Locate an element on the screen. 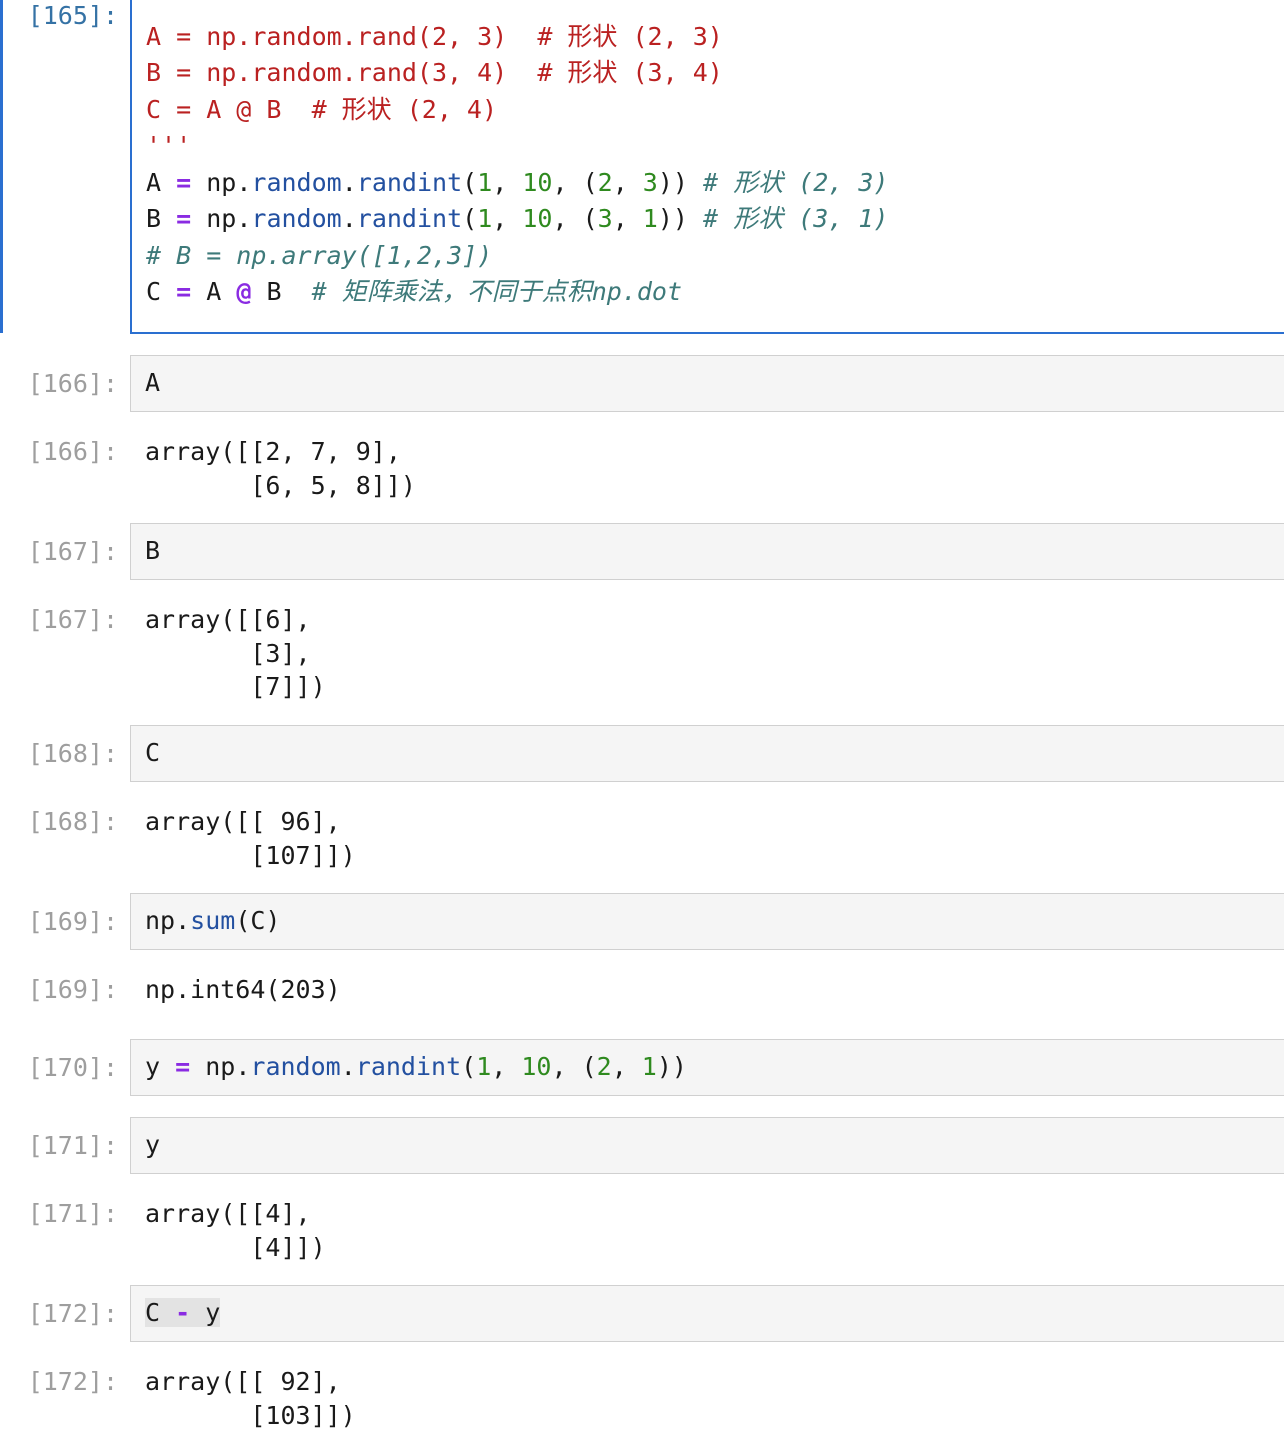  output-line: [107]]) is located at coordinates (250, 855).